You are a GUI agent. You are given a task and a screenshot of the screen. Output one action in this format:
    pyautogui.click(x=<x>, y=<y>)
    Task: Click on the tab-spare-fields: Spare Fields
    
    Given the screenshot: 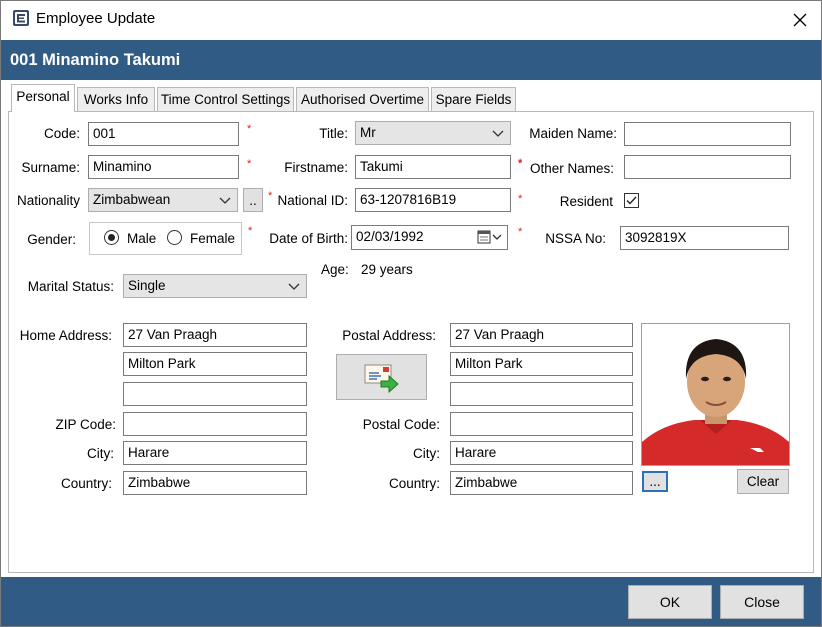 What is the action you would take?
    pyautogui.click(x=473, y=99)
    